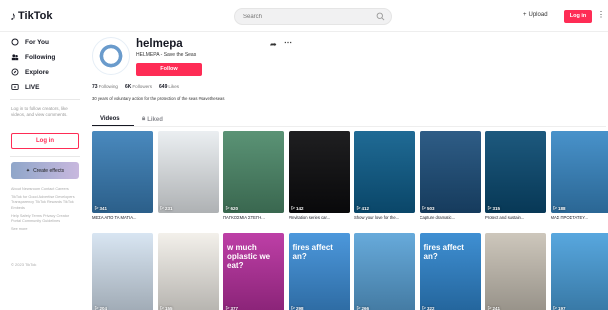 This screenshot has height=310, width=608. I want to click on view-count: ▷ 241, so click(494, 307).